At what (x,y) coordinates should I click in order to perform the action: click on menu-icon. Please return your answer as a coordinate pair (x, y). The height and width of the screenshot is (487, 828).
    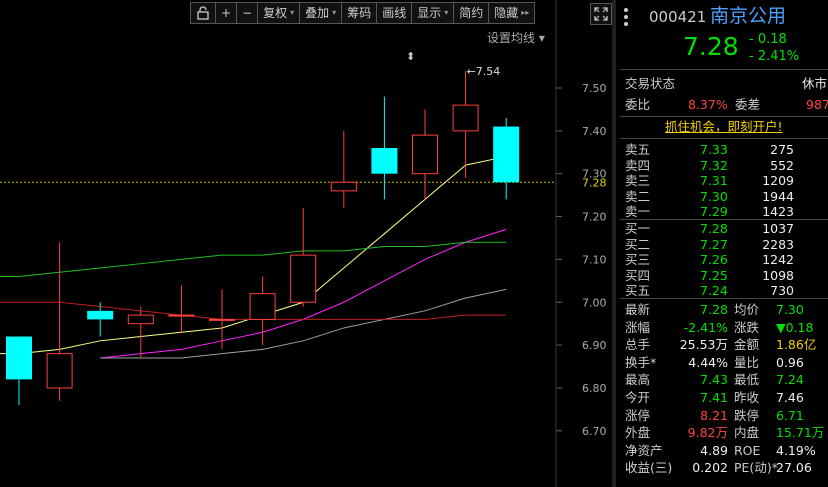
    Looking at the image, I should click on (626, 17).